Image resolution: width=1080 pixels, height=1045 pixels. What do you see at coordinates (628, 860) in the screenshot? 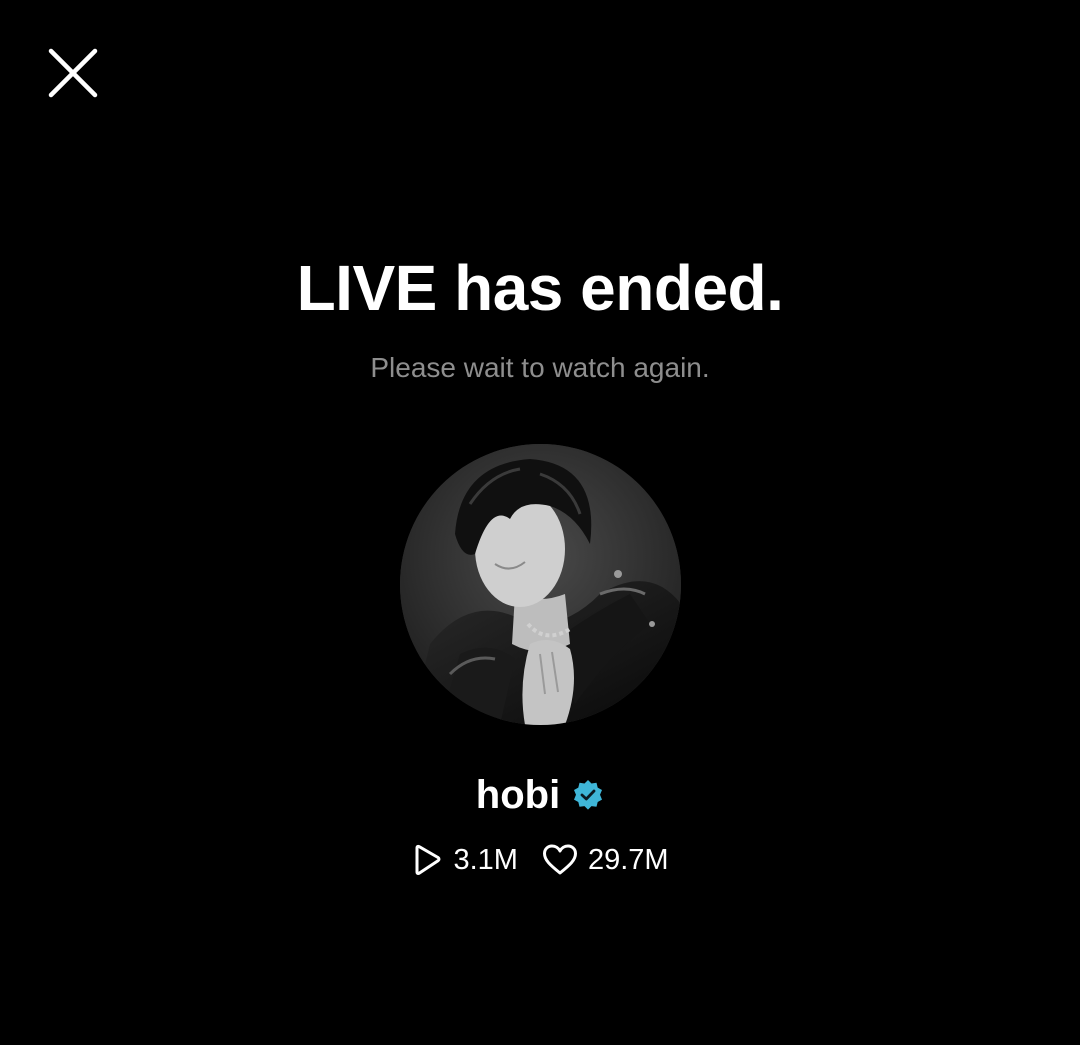
I see `likes-count: 29.7M` at bounding box center [628, 860].